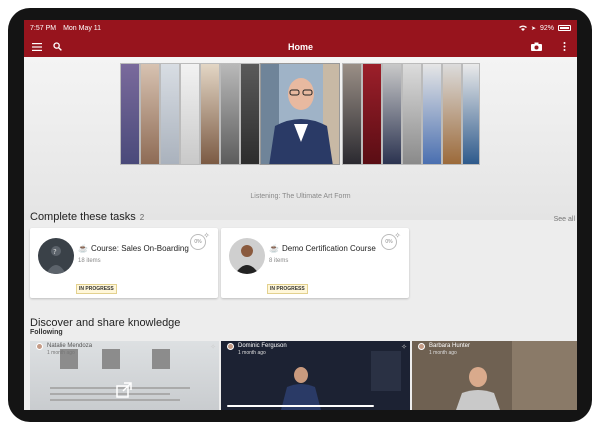  I want to click on status-time: 7:57 PM, so click(43, 28).